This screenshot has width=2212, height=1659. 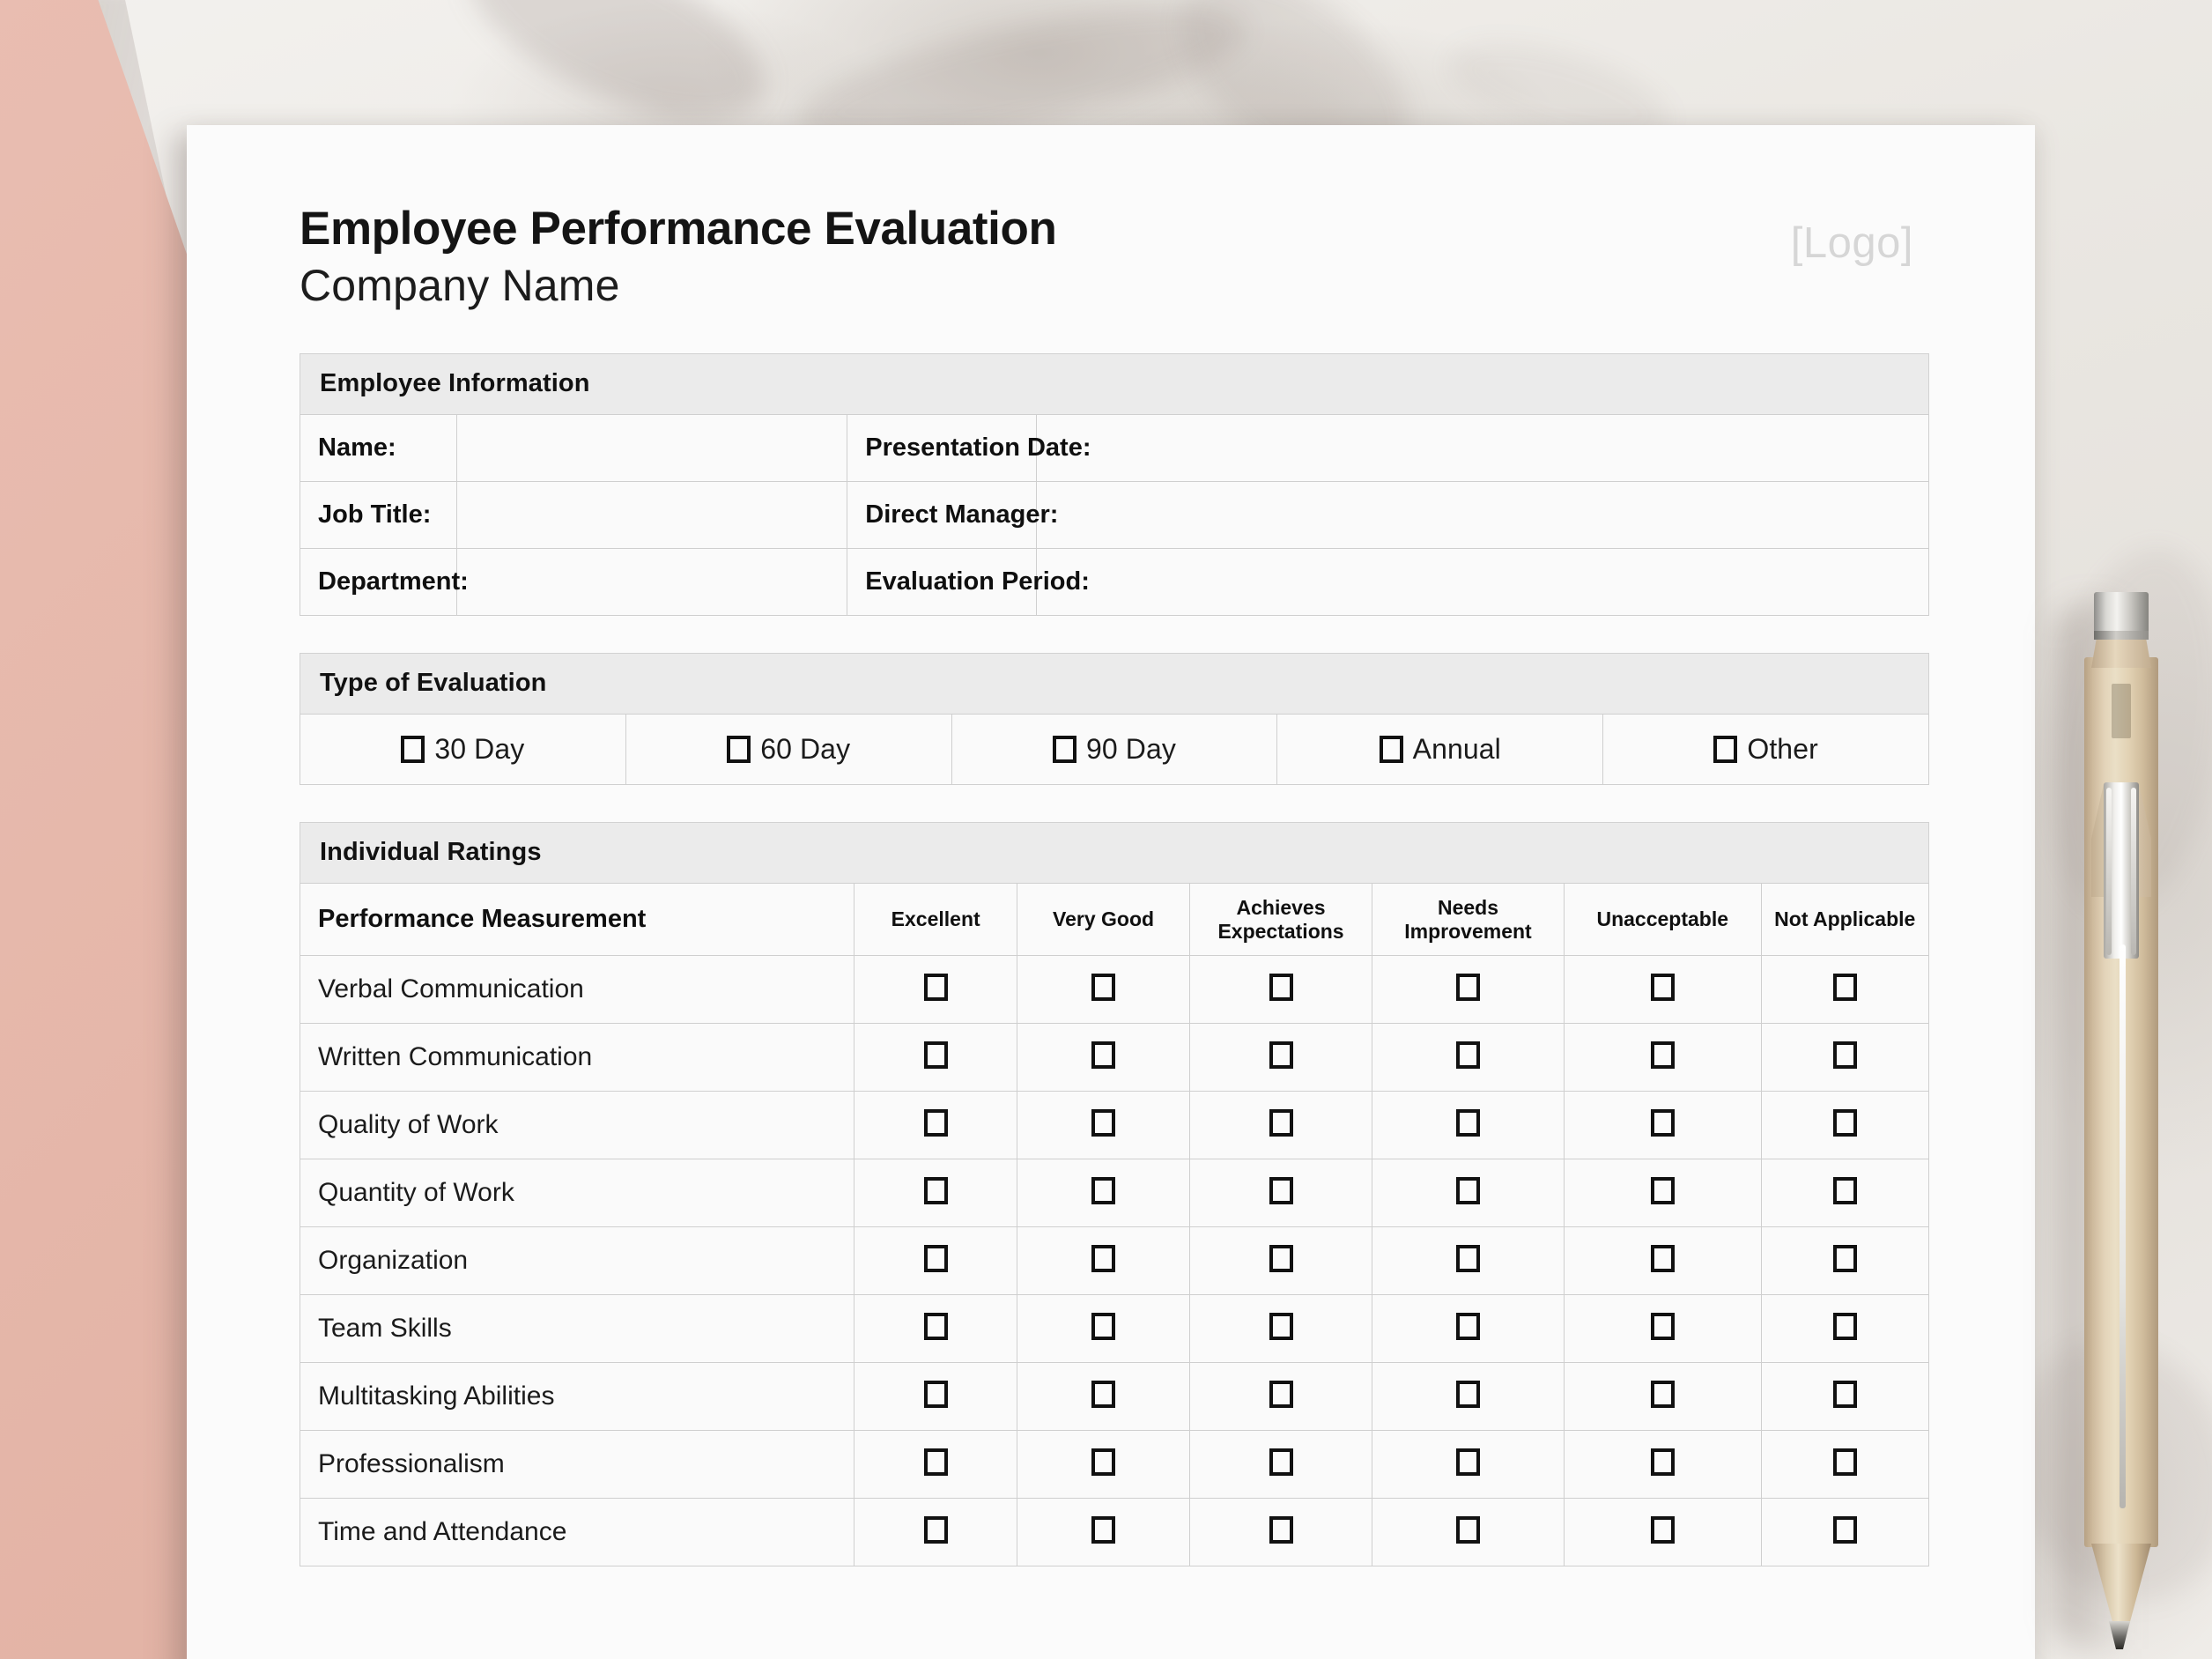 I want to click on field-input-evaluation-period, so click(x=1482, y=582).